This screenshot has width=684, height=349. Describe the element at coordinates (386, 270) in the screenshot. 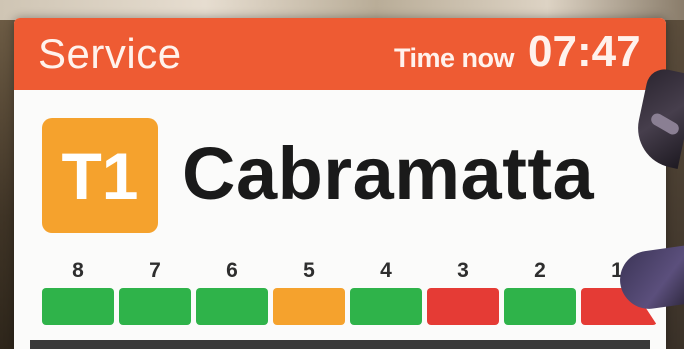

I see `car-number-4: 4` at that location.